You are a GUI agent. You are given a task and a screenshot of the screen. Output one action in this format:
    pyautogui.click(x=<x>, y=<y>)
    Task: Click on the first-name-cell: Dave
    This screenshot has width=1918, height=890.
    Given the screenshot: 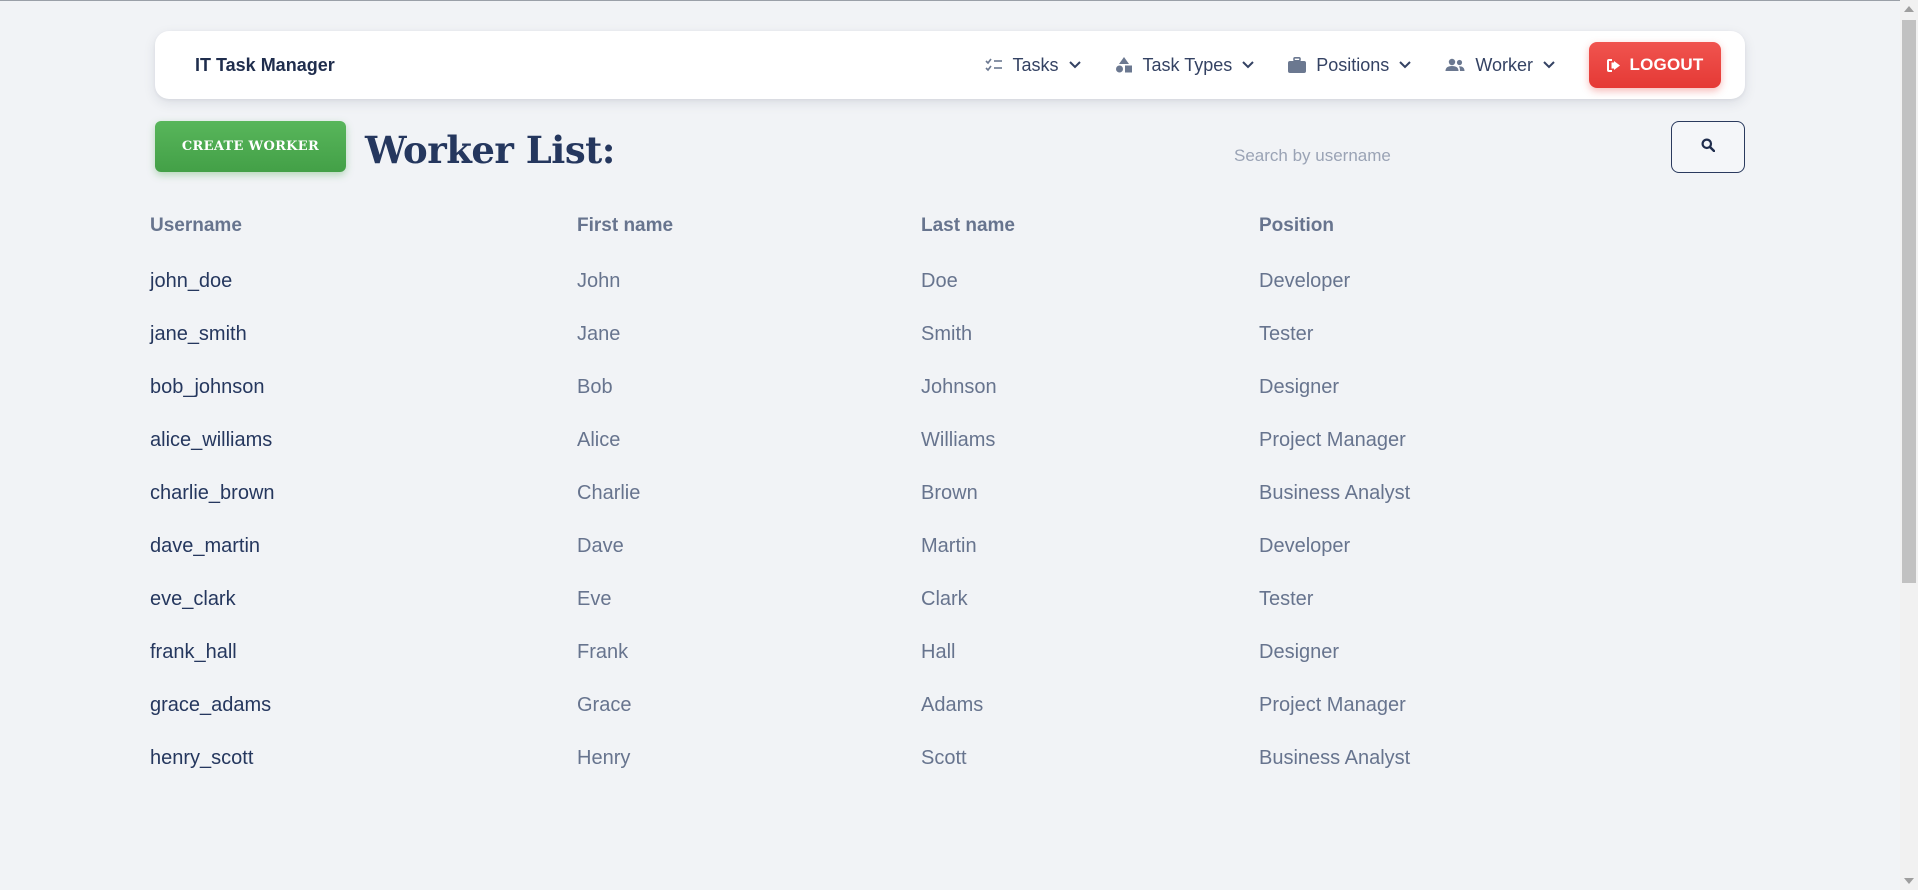 What is the action you would take?
    pyautogui.click(x=600, y=546)
    